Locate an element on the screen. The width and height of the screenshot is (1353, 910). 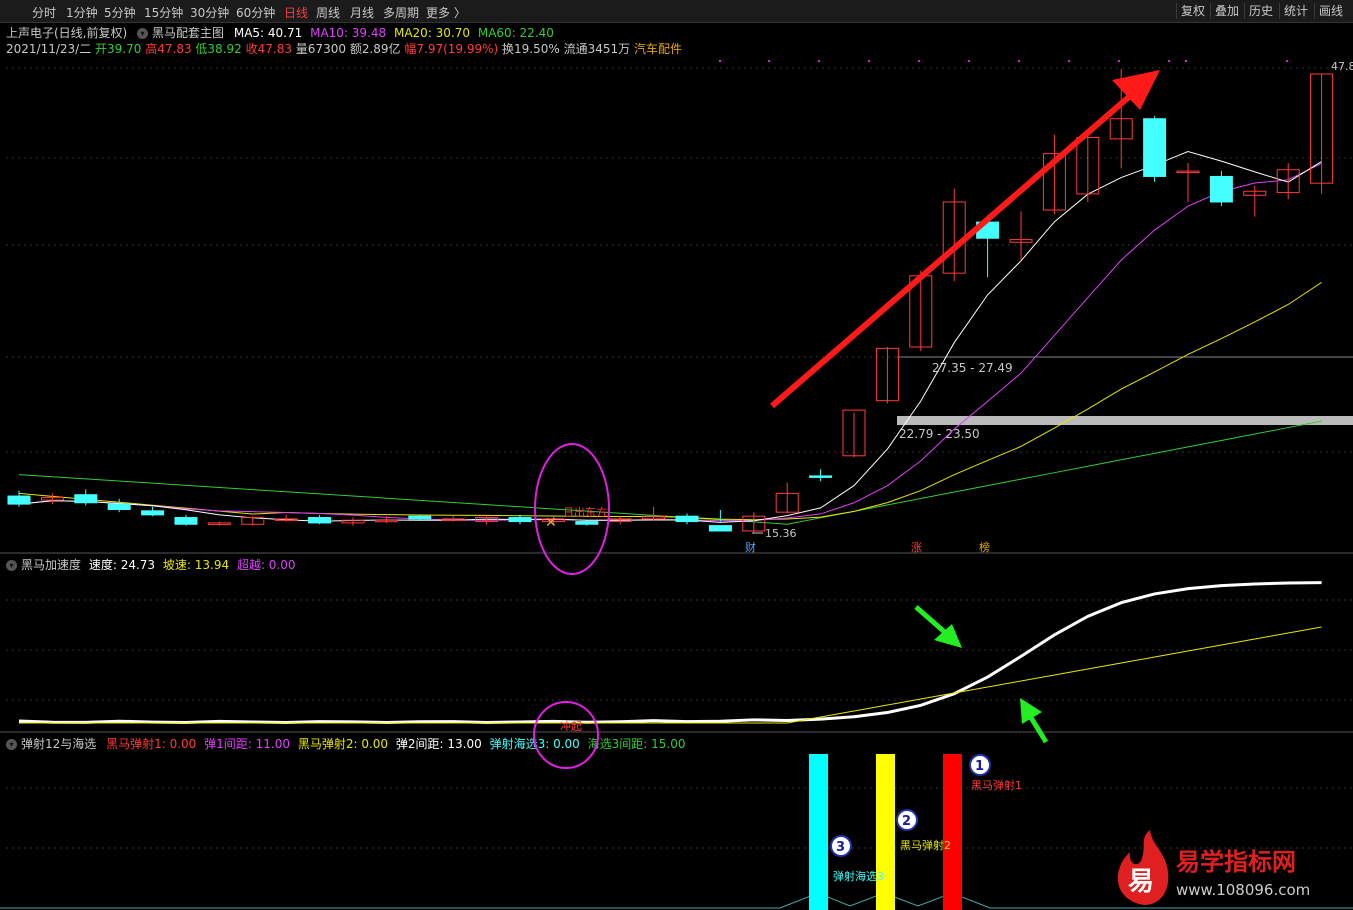
badge-1-number: 1 is located at coordinates (979, 766).